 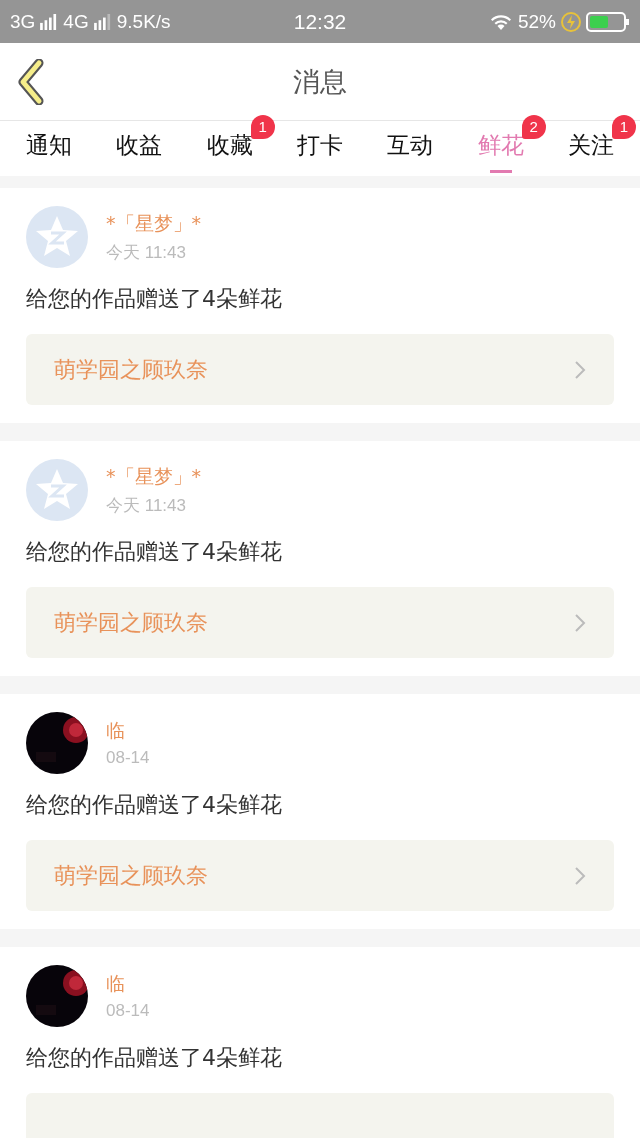 What do you see at coordinates (139, 147) in the screenshot?
I see `tab: 收益` at bounding box center [139, 147].